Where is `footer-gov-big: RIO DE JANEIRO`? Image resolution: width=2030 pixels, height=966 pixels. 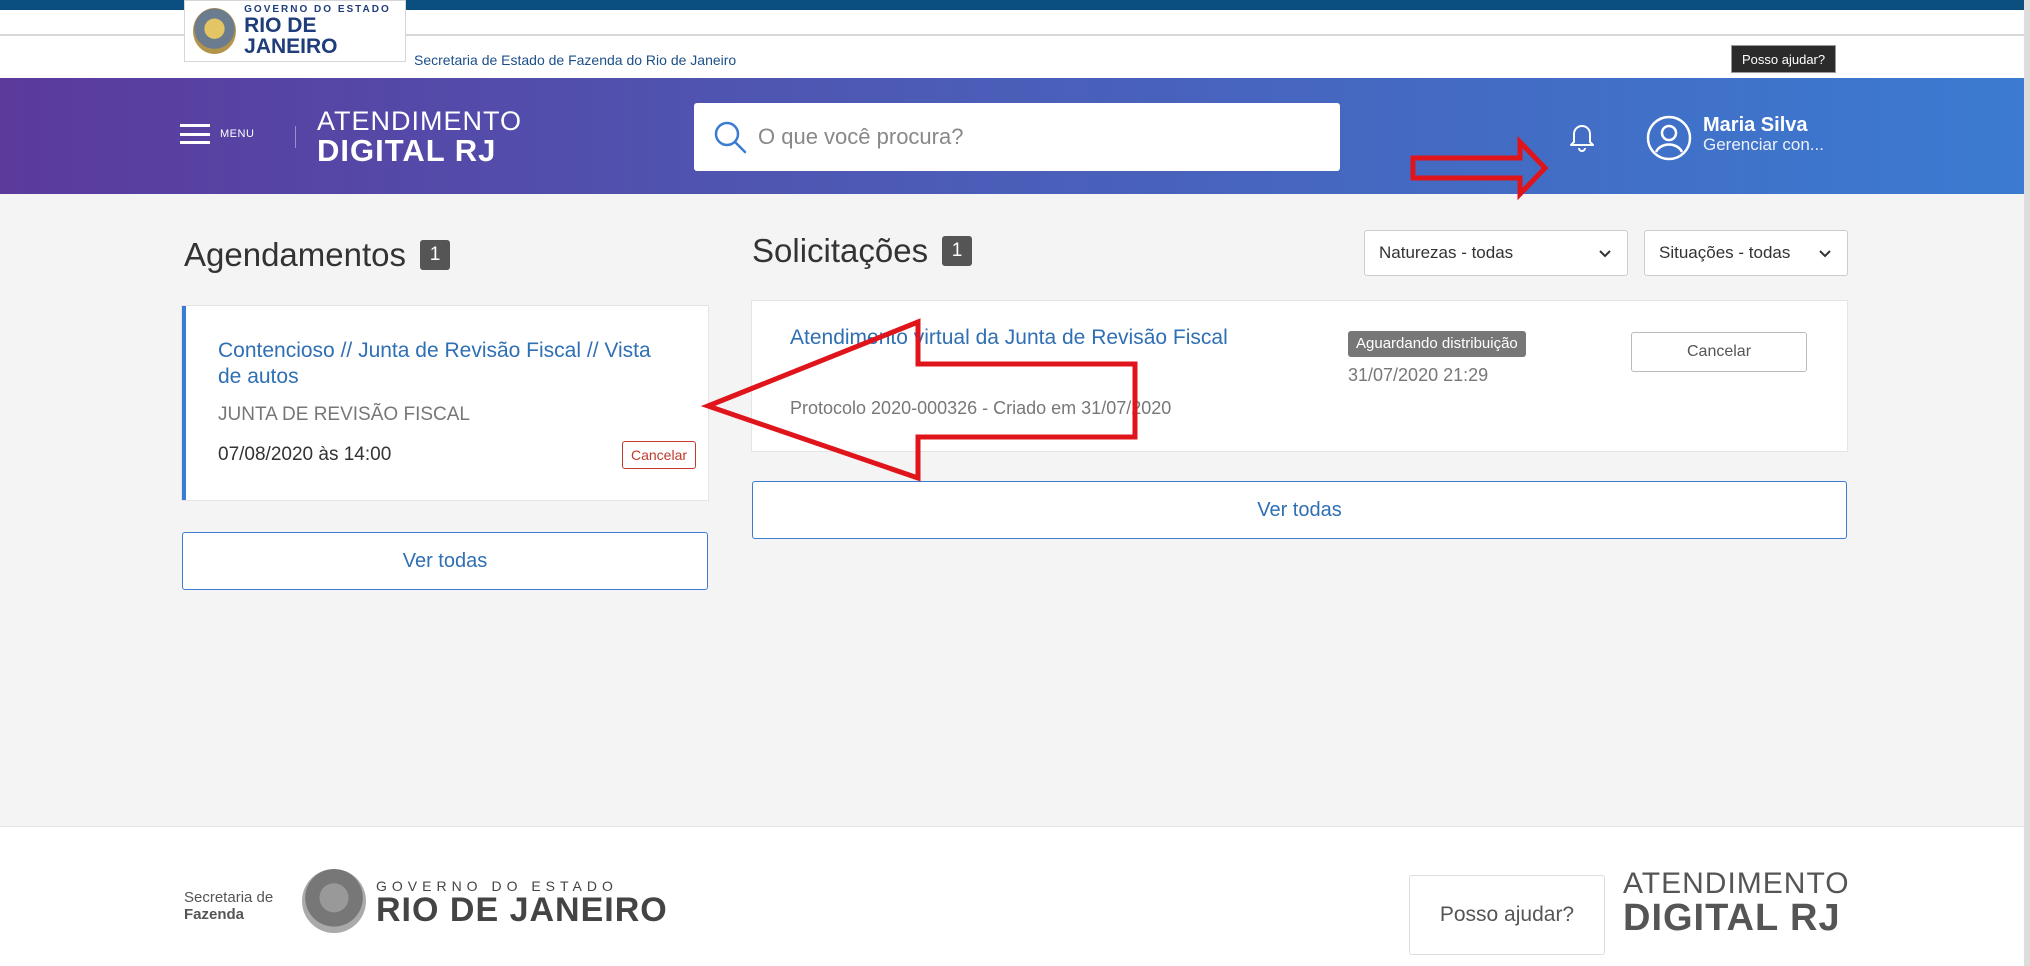 footer-gov-big: RIO DE JANEIRO is located at coordinates (522, 910).